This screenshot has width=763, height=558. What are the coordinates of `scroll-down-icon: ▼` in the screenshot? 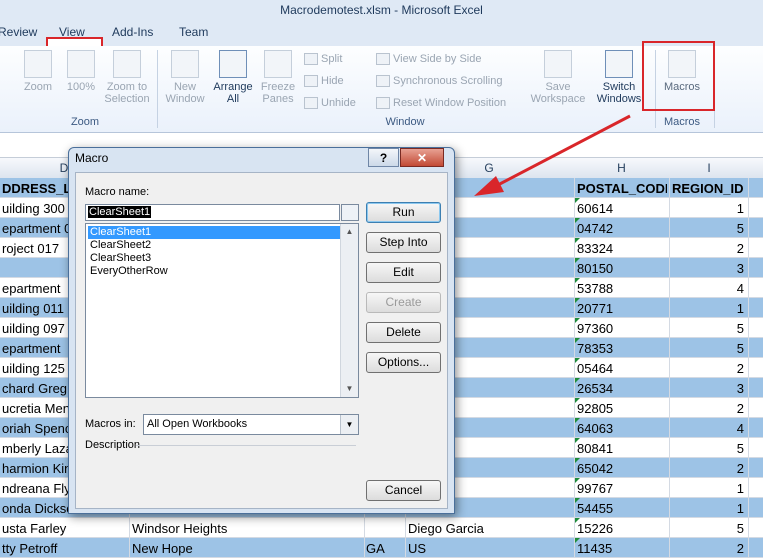 It's located at (349, 389).